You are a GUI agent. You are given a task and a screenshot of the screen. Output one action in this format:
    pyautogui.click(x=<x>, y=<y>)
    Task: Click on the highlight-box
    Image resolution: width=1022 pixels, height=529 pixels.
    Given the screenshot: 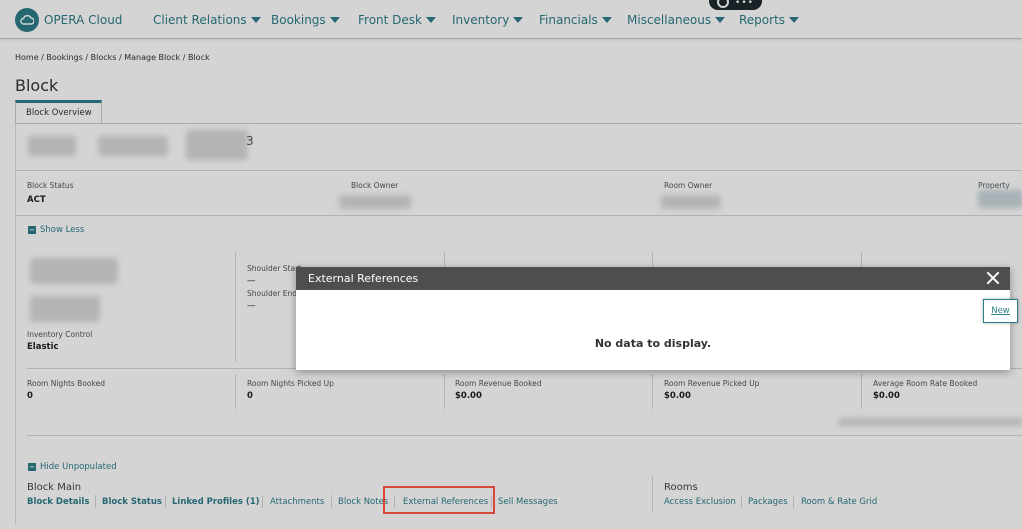 What is the action you would take?
    pyautogui.click(x=439, y=500)
    